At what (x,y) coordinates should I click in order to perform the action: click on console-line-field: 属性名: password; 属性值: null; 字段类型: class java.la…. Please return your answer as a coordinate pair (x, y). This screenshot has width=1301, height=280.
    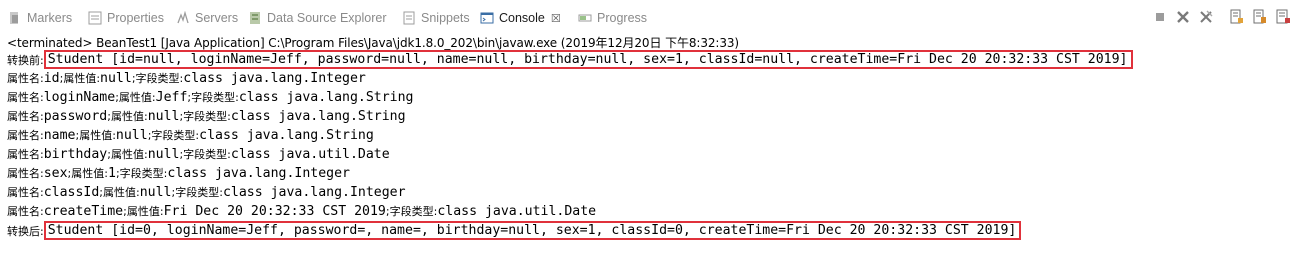
    Looking at the image, I should click on (206, 117).